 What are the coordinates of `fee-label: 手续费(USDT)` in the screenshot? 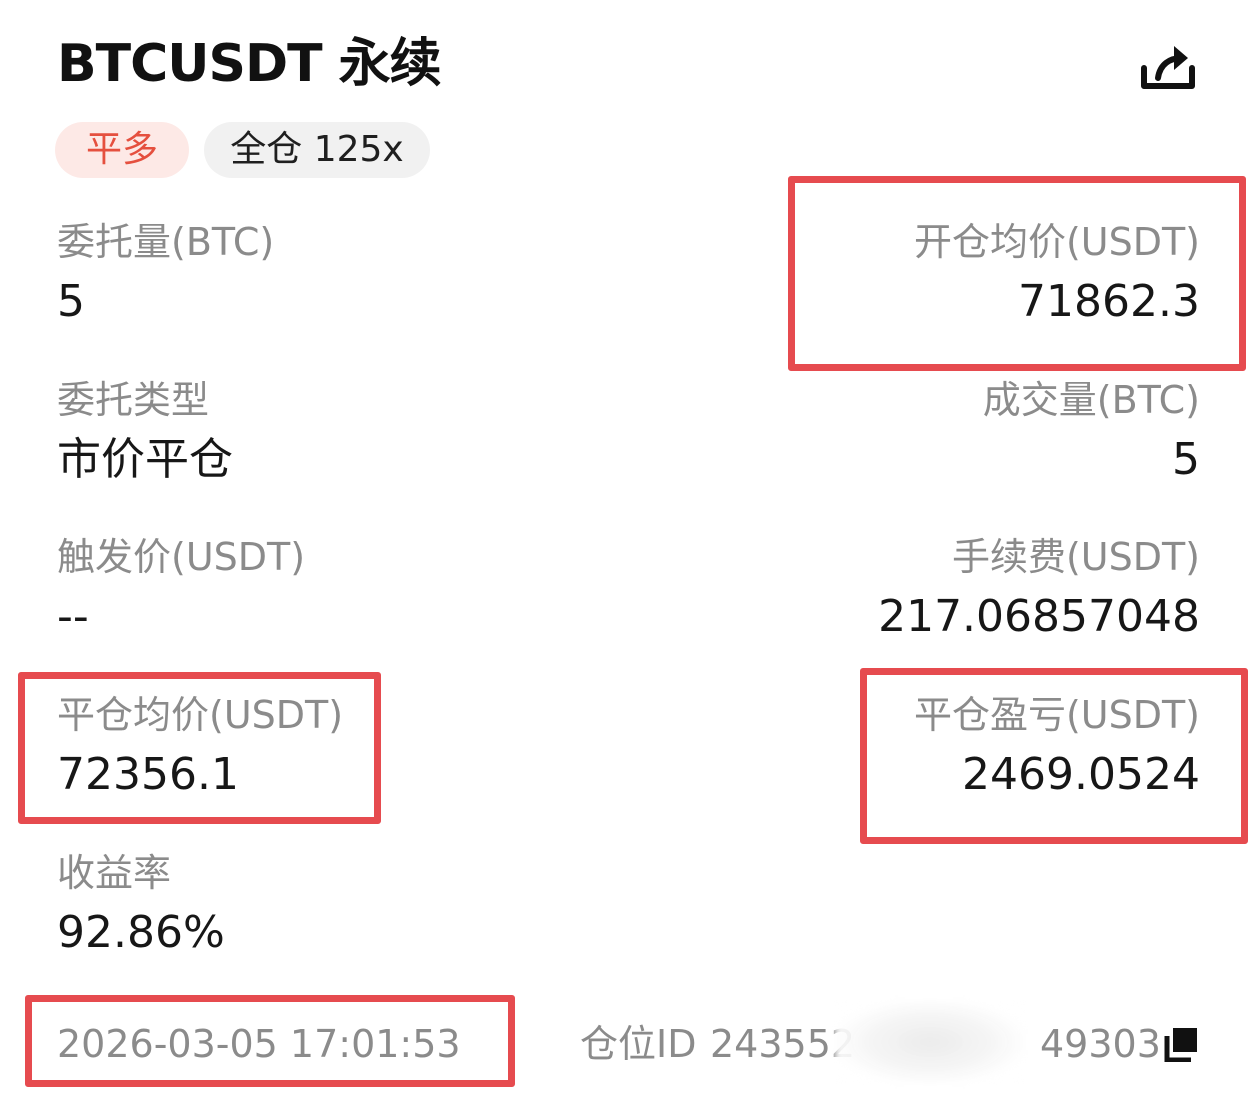 It's located at (1075, 557).